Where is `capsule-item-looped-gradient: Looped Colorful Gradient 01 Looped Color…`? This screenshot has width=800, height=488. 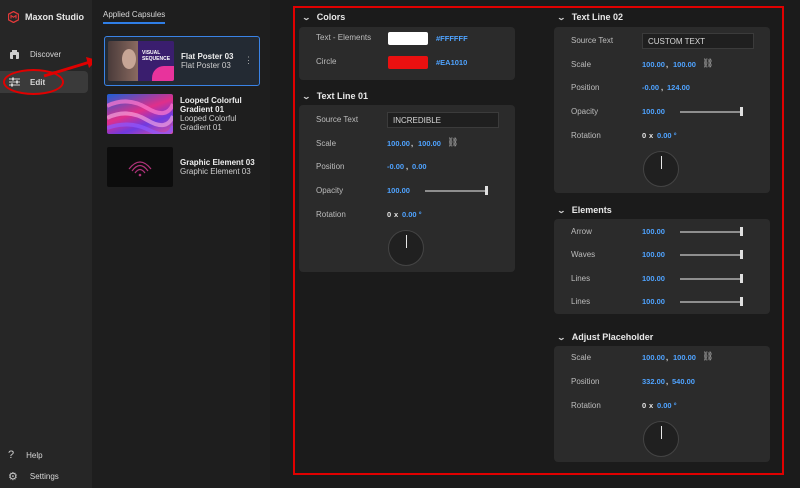 capsule-item-looped-gradient: Looped Colorful Gradient 01 Looped Color… is located at coordinates (182, 114).